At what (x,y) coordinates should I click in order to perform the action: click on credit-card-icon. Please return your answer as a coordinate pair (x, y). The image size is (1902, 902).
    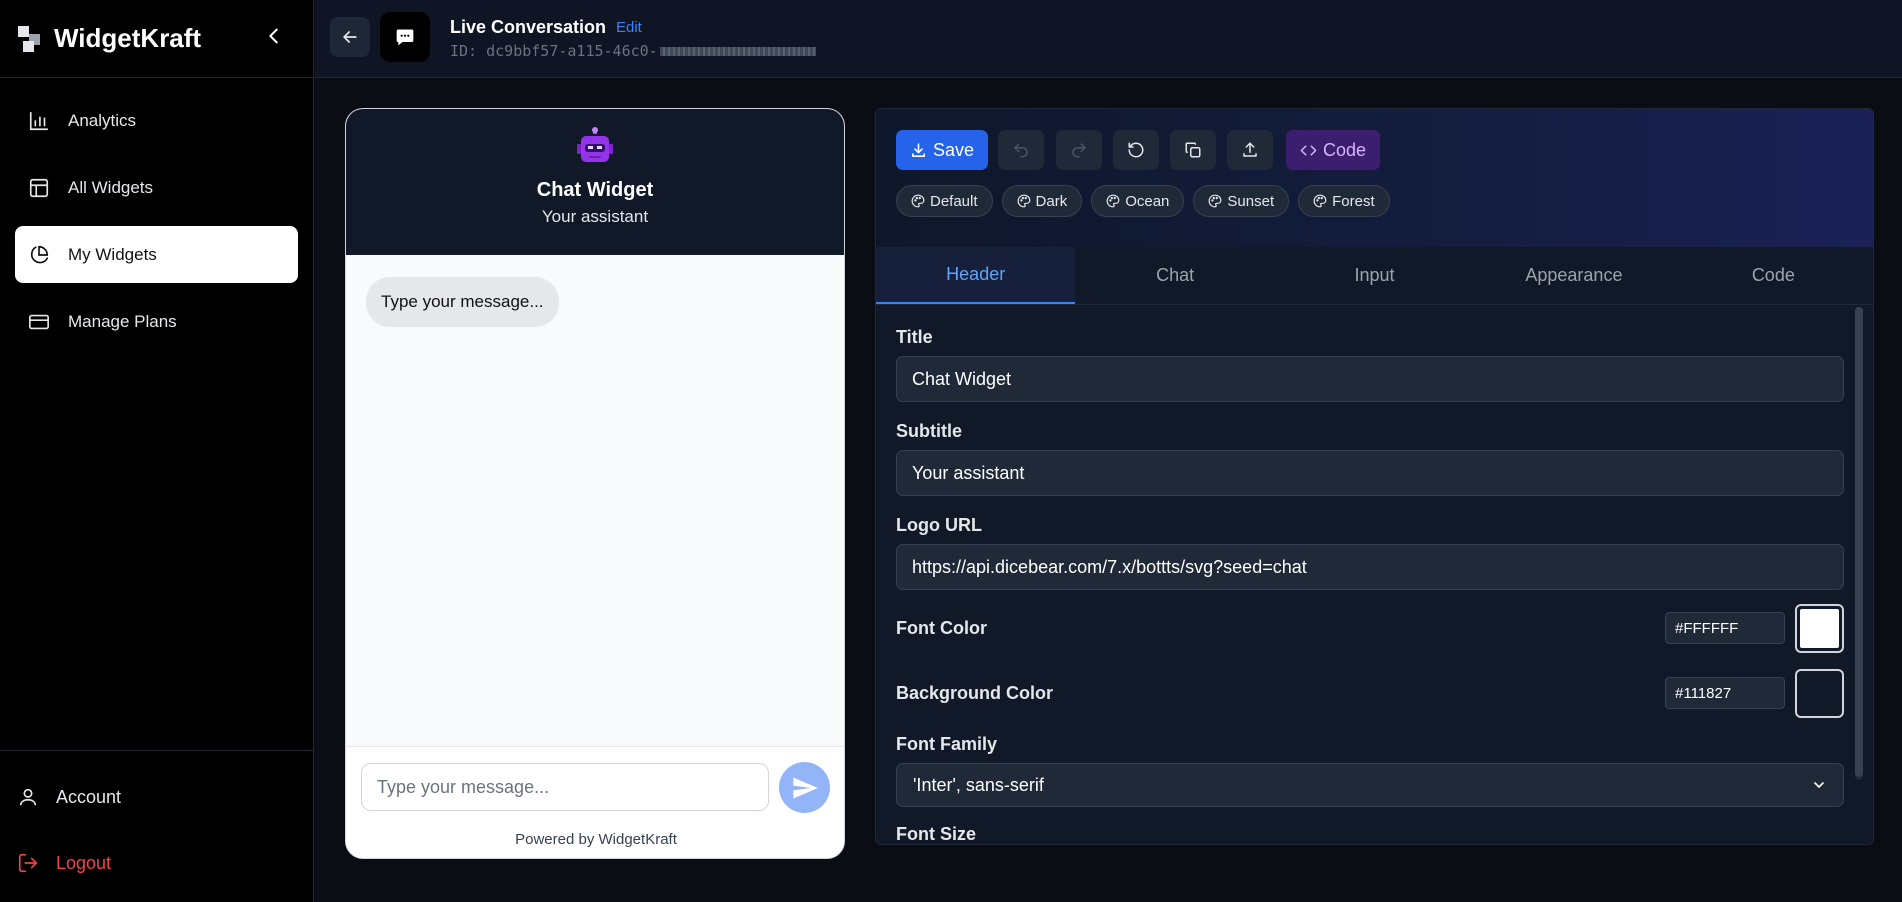
    Looking at the image, I should click on (39, 322).